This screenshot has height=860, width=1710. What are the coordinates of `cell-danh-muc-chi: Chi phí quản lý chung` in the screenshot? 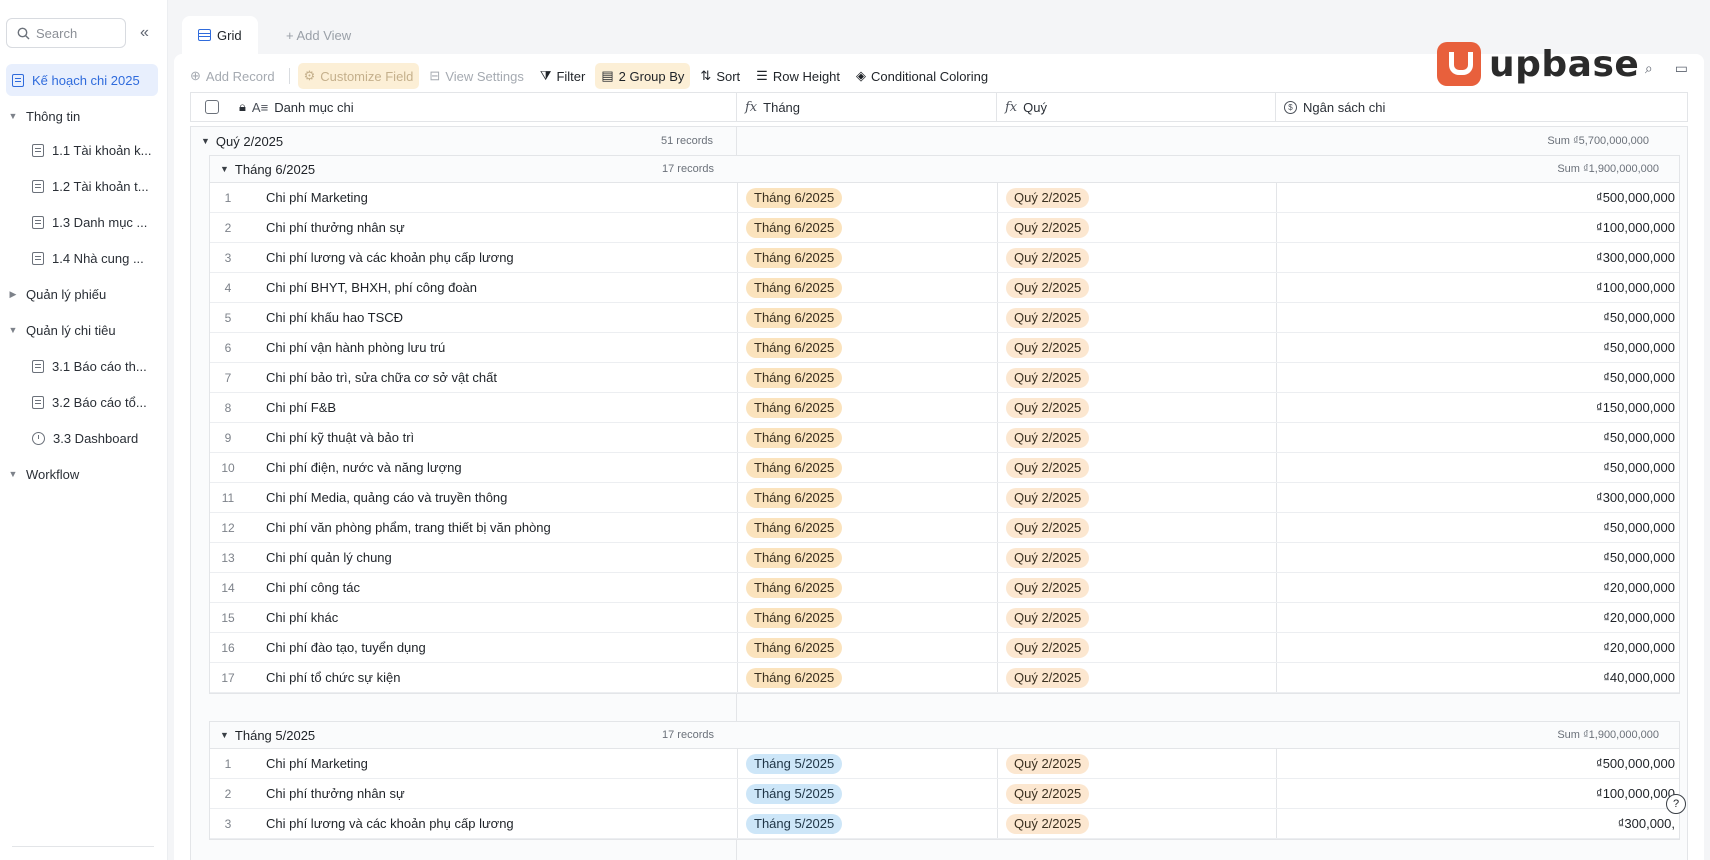 It's located at (501, 557).